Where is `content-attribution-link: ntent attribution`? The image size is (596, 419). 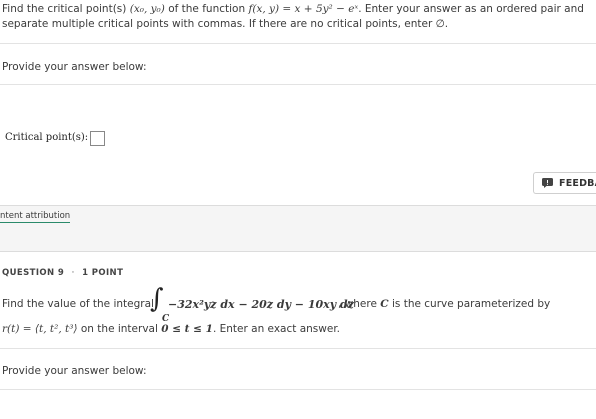 content-attribution-link: ntent attribution is located at coordinates (35, 217).